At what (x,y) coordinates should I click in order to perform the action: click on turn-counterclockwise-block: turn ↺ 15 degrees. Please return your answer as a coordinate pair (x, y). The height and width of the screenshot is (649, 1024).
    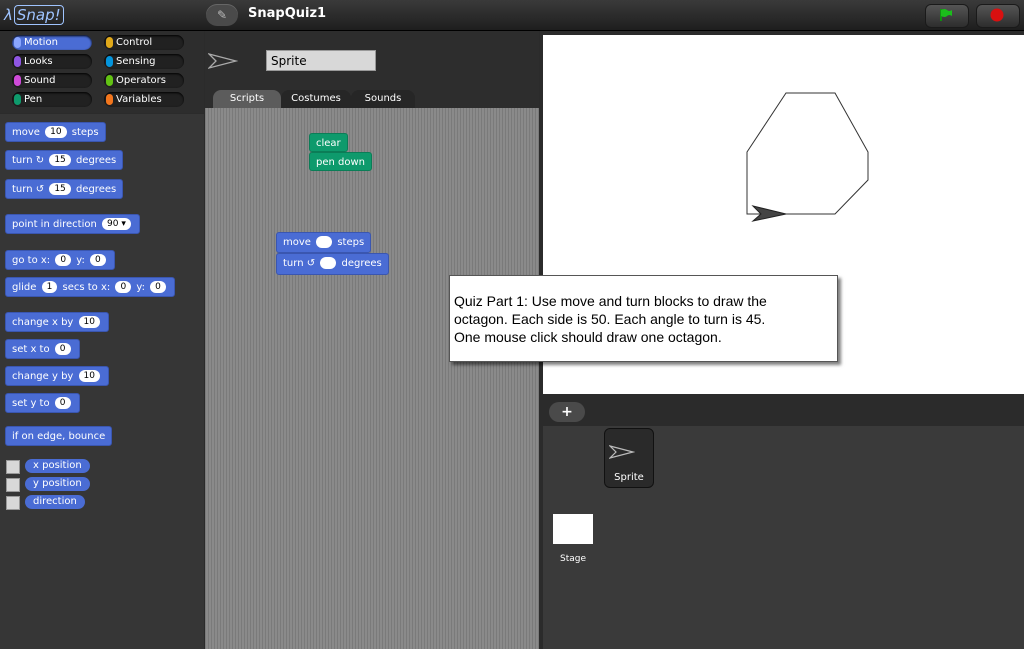
    Looking at the image, I should click on (64, 189).